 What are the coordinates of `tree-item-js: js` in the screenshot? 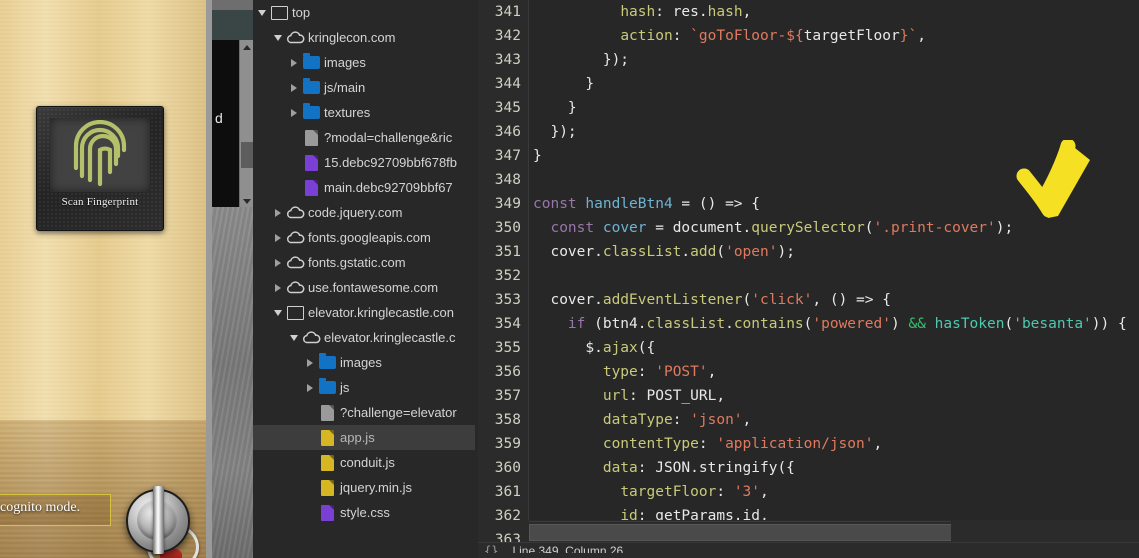 It's located at (365, 387).